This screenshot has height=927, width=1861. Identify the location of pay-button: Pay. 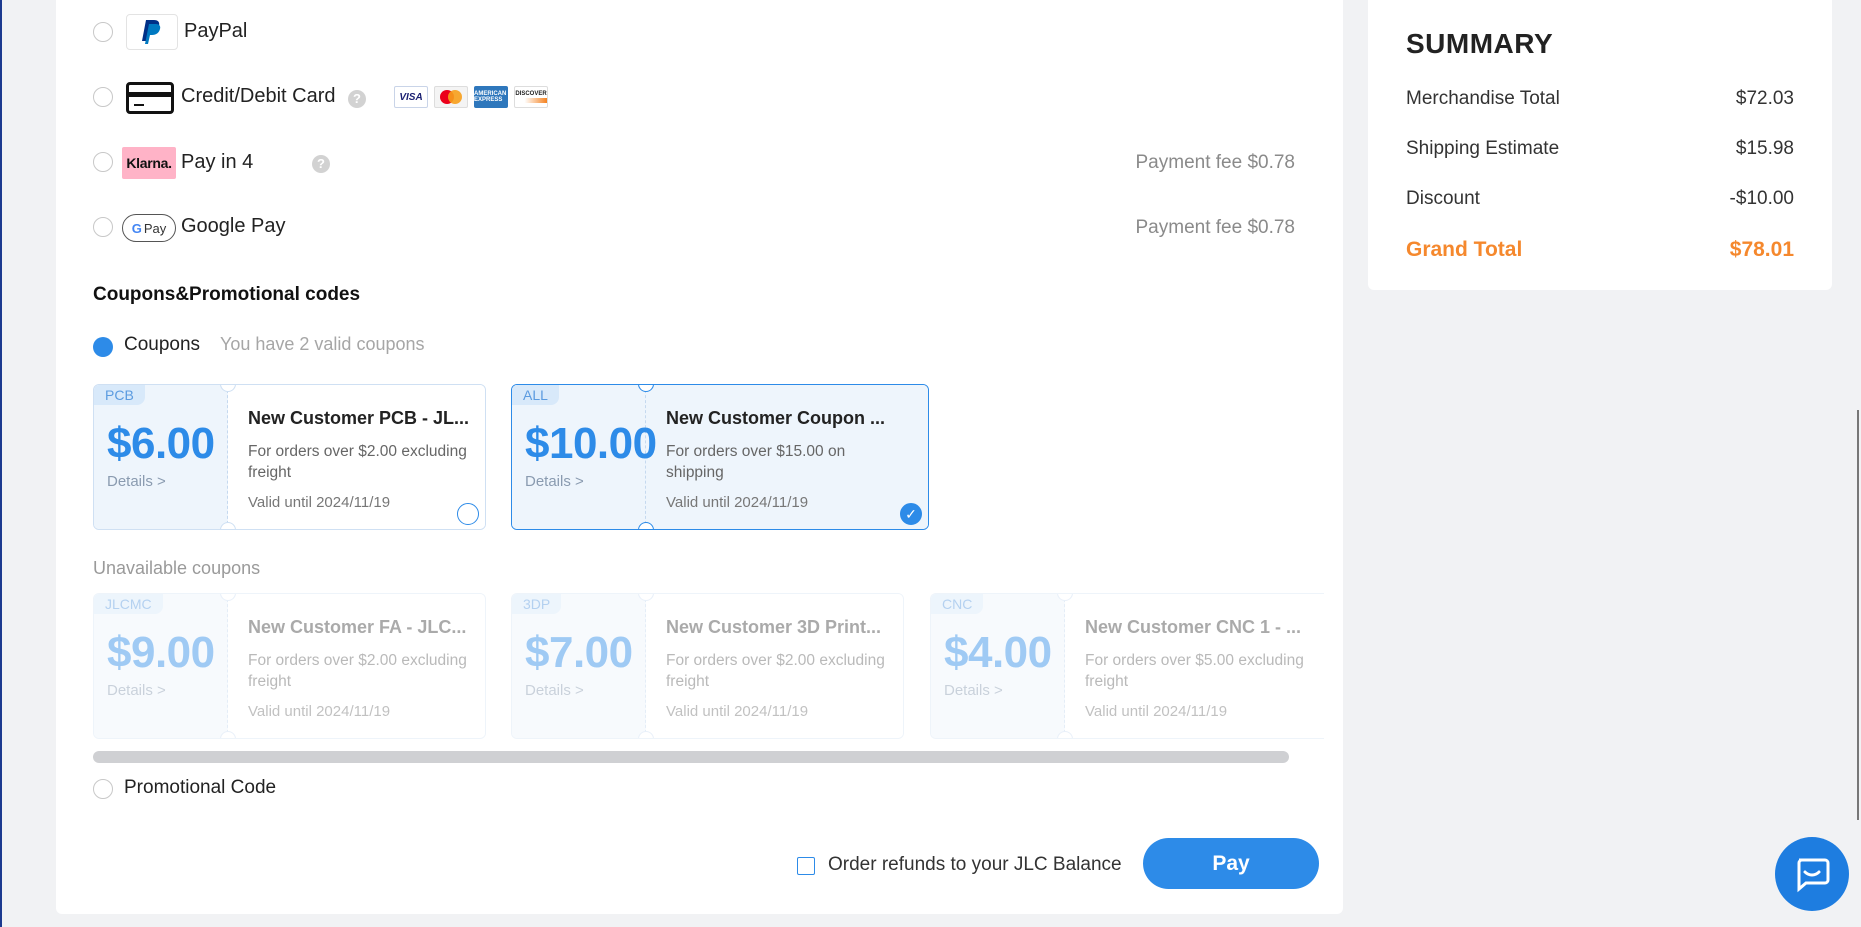
(1231, 863).